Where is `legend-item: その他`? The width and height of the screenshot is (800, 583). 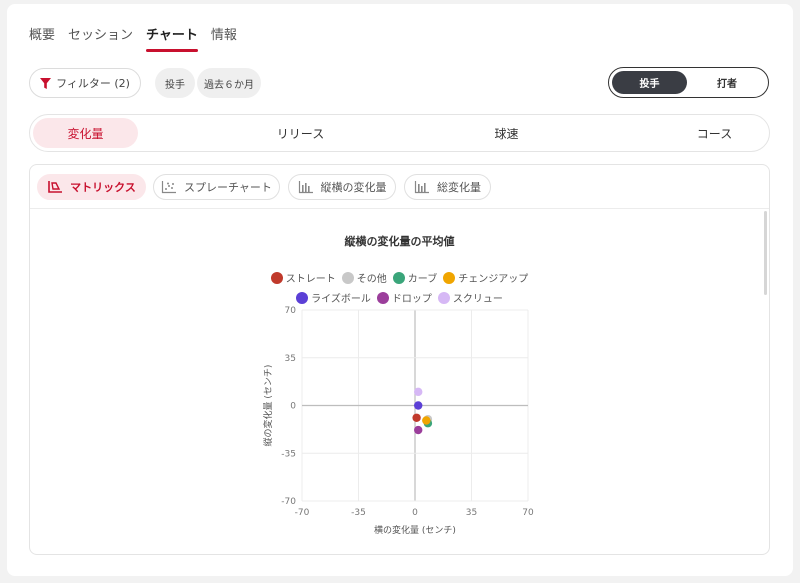
legend-item: その他 is located at coordinates (364, 277).